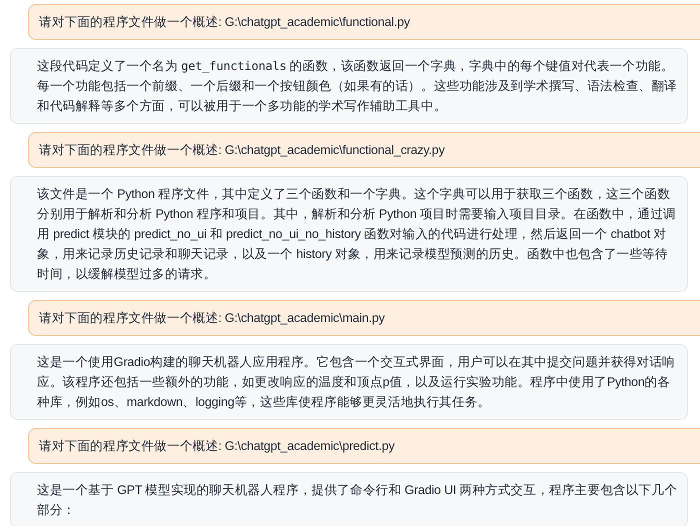  What do you see at coordinates (364, 22) in the screenshot?
I see `user-message: 请对下面的程序文件做一个概述: G:\chatgpt_academic\functional.py` at bounding box center [364, 22].